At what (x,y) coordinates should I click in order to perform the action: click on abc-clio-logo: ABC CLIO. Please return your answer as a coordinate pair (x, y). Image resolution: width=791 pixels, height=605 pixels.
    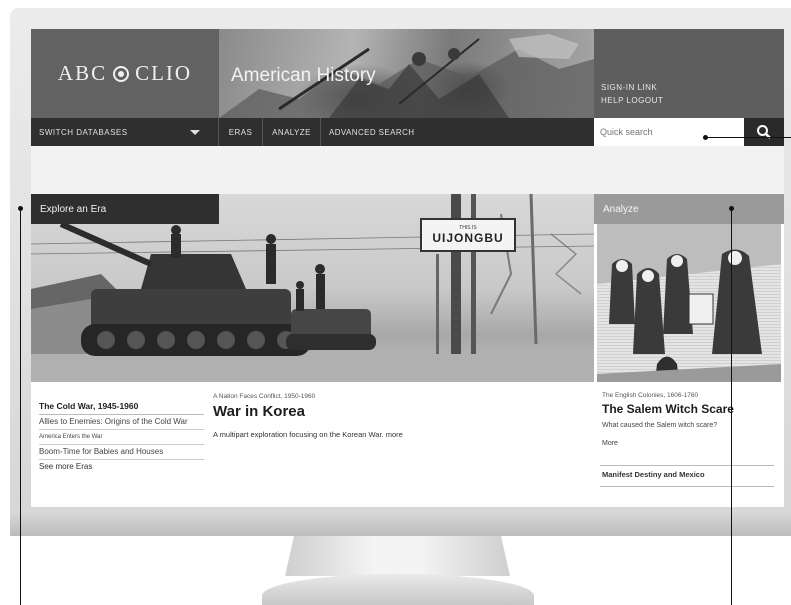
    Looking at the image, I should click on (125, 73).